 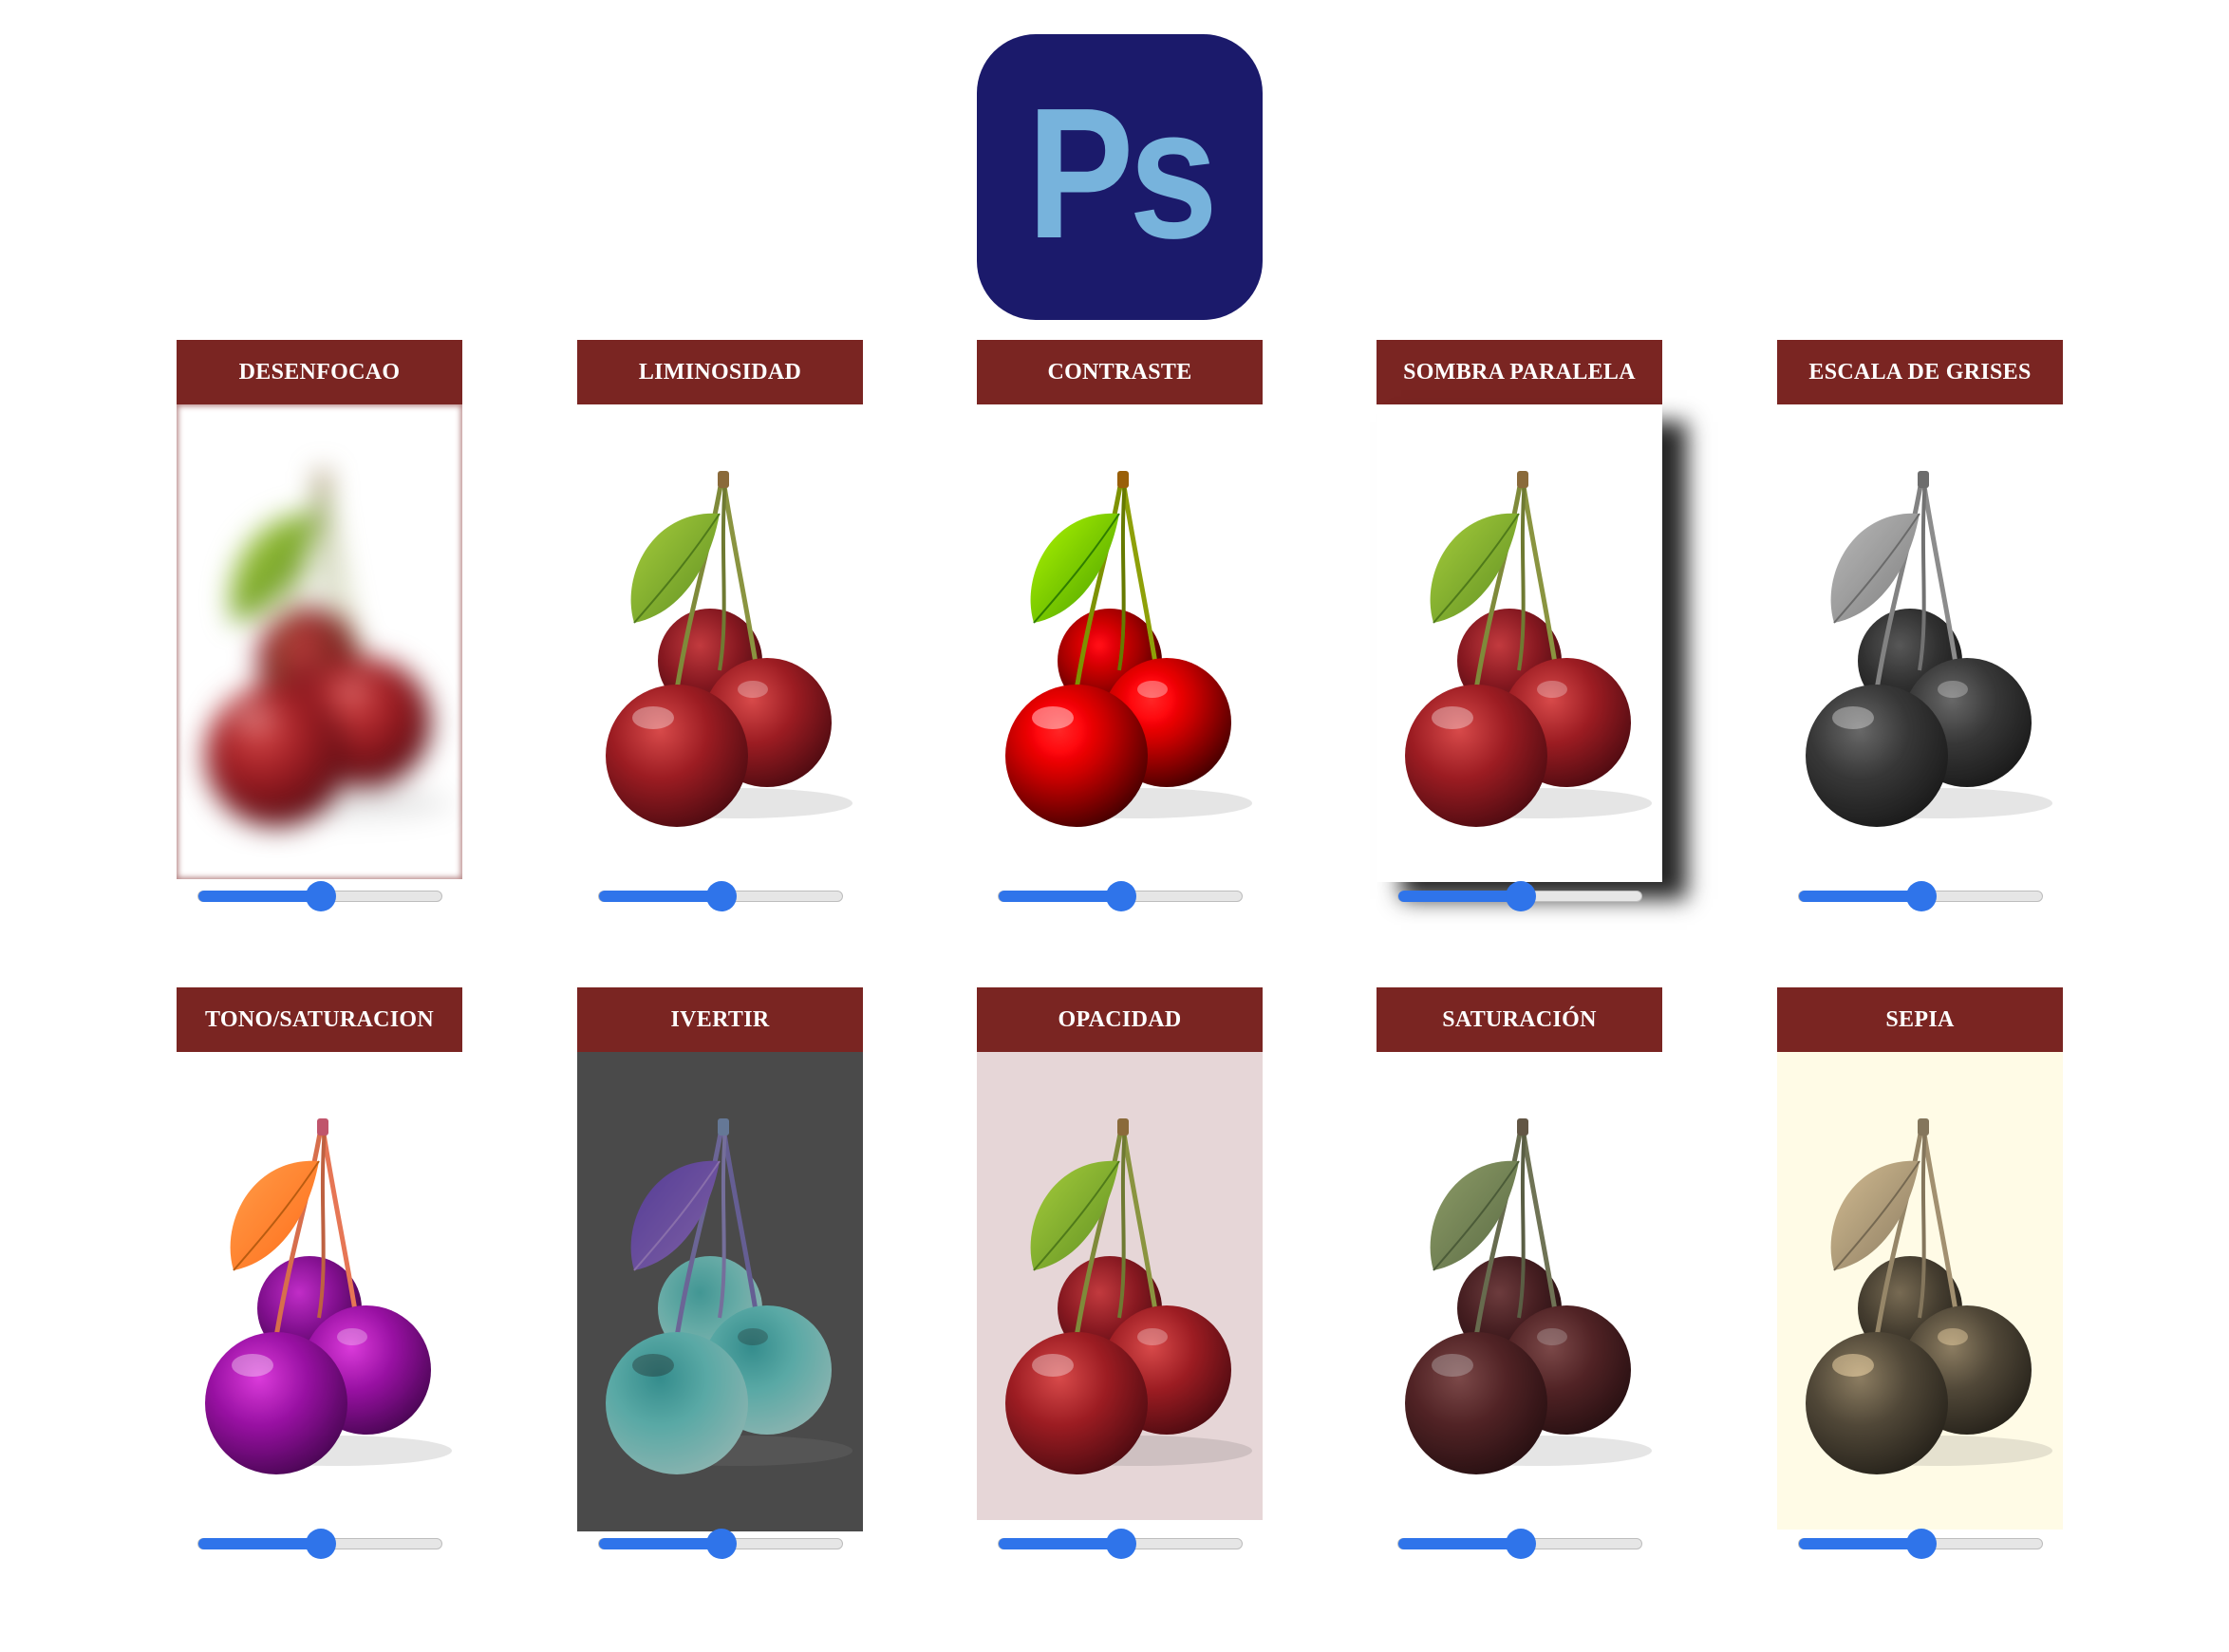 What do you see at coordinates (1920, 1019) in the screenshot?
I see `card-title: SEPIA` at bounding box center [1920, 1019].